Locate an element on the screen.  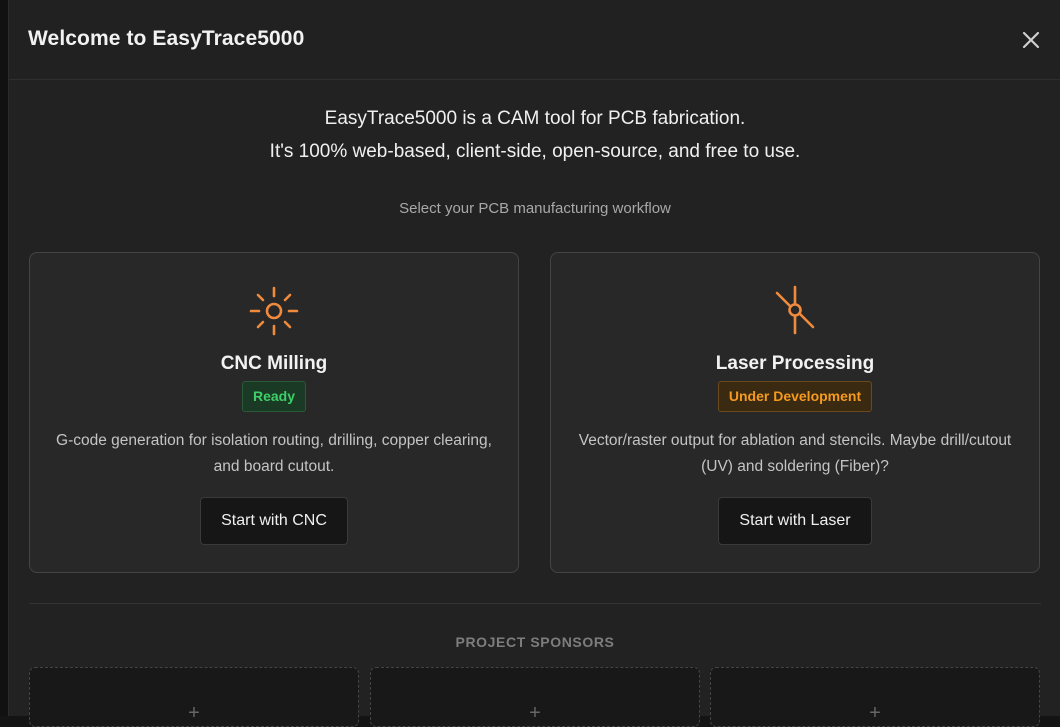
workflow-prompt: Select your PCB manufacturing workflow is located at coordinates (535, 208).